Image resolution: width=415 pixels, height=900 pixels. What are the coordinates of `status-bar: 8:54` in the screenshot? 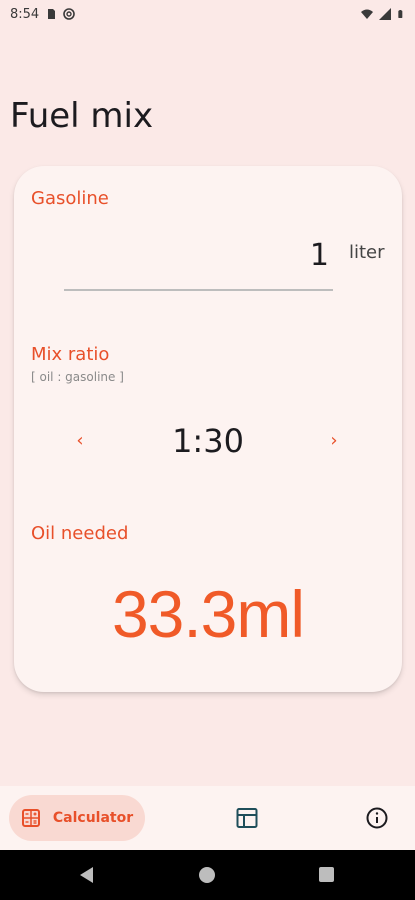 It's located at (207, 14).